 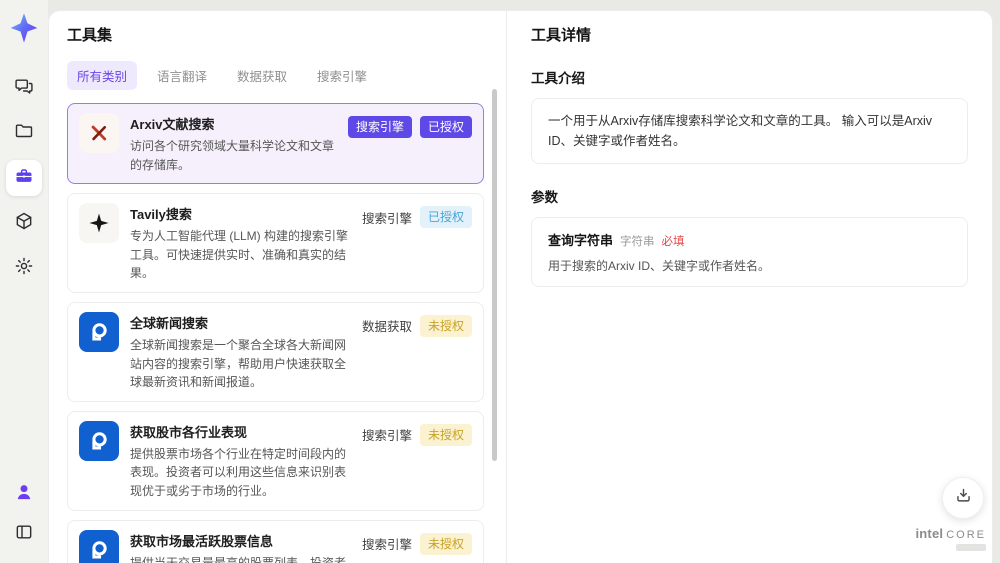 I want to click on intro-heading: 工具介绍, so click(x=558, y=78).